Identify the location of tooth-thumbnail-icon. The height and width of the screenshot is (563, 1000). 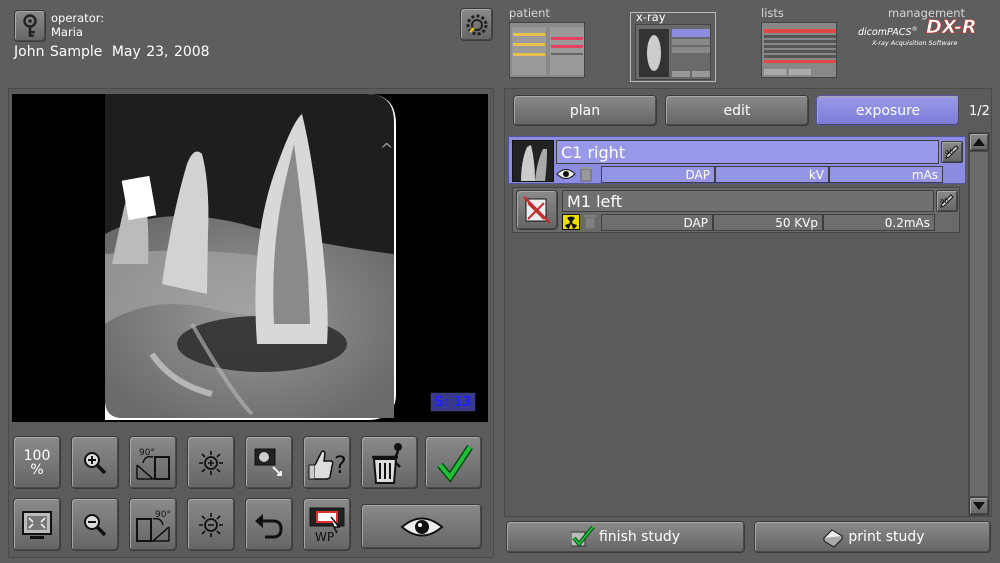
(534, 163).